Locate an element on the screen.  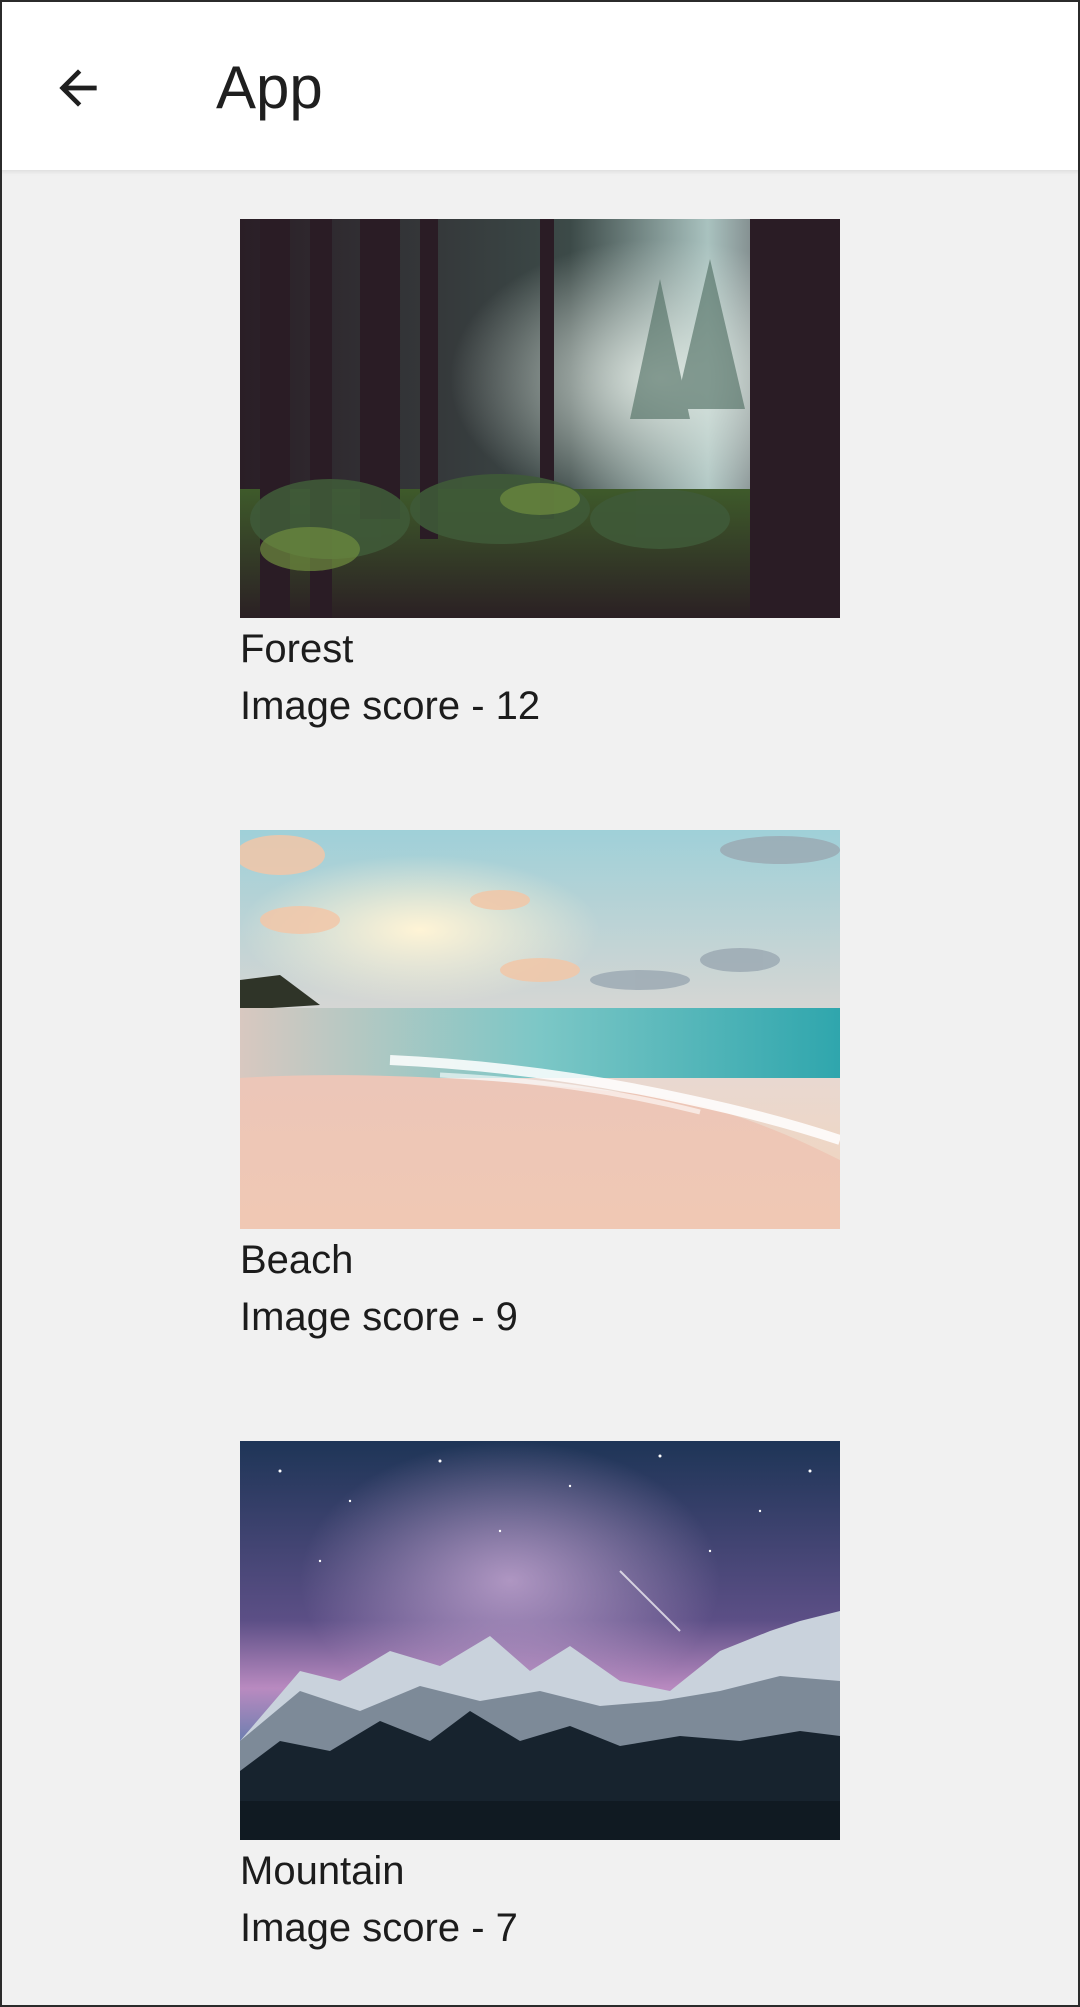
image-title: Mountain is located at coordinates (322, 1871).